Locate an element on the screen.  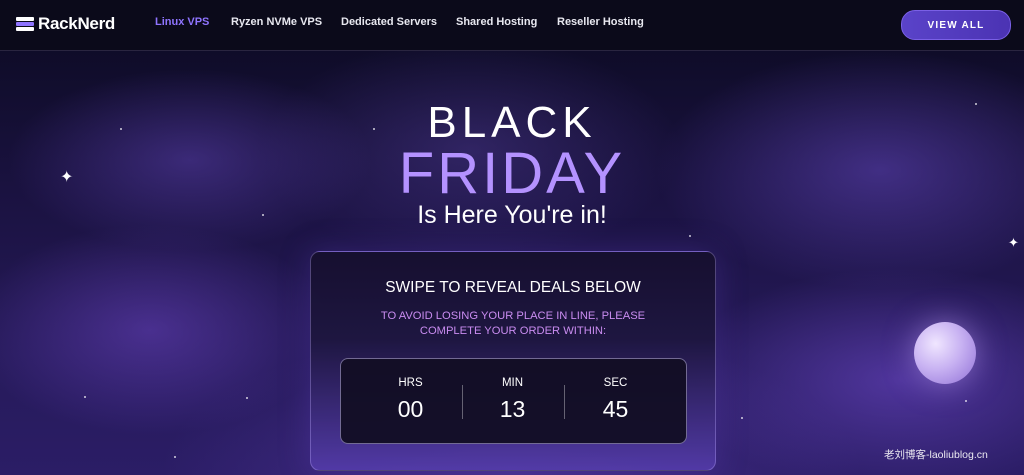
hero-subtitle: Is Here You're in! is located at coordinates (512, 215).